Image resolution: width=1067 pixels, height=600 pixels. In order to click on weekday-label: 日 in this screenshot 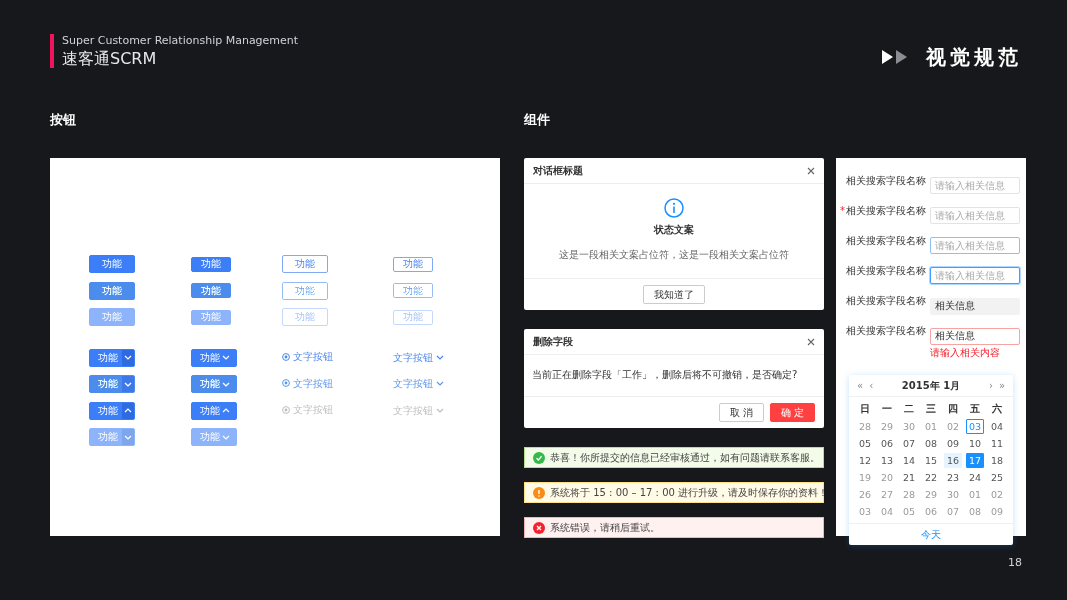, I will do `click(865, 409)`.